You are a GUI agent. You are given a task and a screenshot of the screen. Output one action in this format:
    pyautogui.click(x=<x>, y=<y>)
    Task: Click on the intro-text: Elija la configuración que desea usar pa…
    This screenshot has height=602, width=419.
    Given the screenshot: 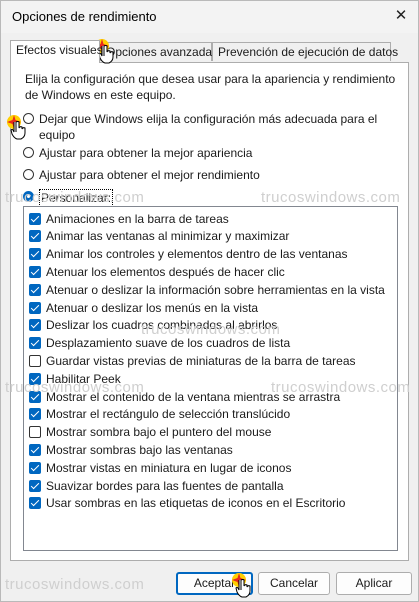 What is the action you would take?
    pyautogui.click(x=210, y=87)
    